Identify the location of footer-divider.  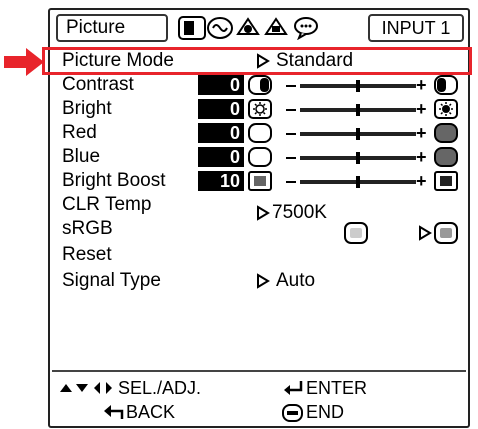
(259, 371).